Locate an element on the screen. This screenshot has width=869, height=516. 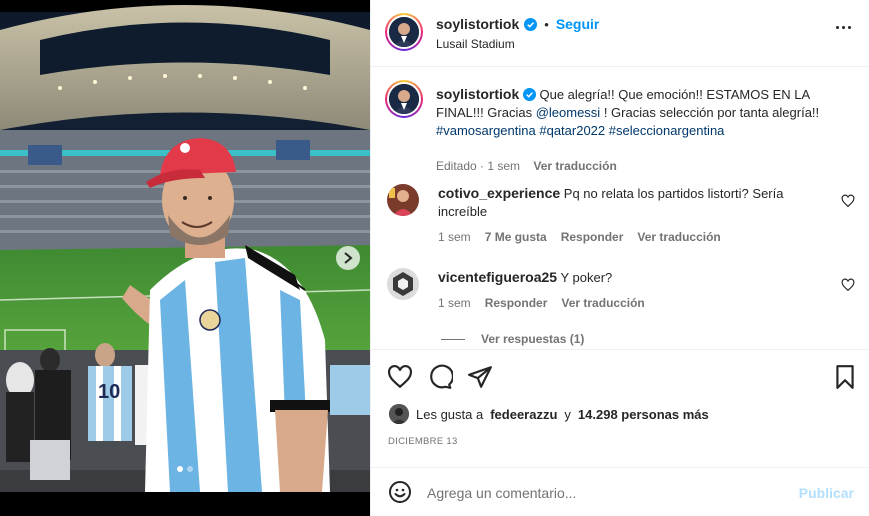
post-header: soylistortiok • Seguir Lusail Stadium is located at coordinates (620, 33).